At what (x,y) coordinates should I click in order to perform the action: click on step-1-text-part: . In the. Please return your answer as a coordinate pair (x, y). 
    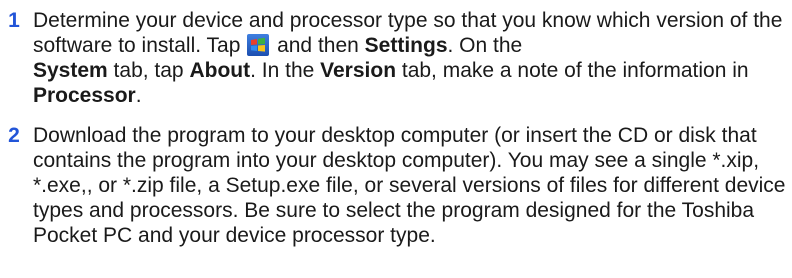
    Looking at the image, I should click on (285, 70).